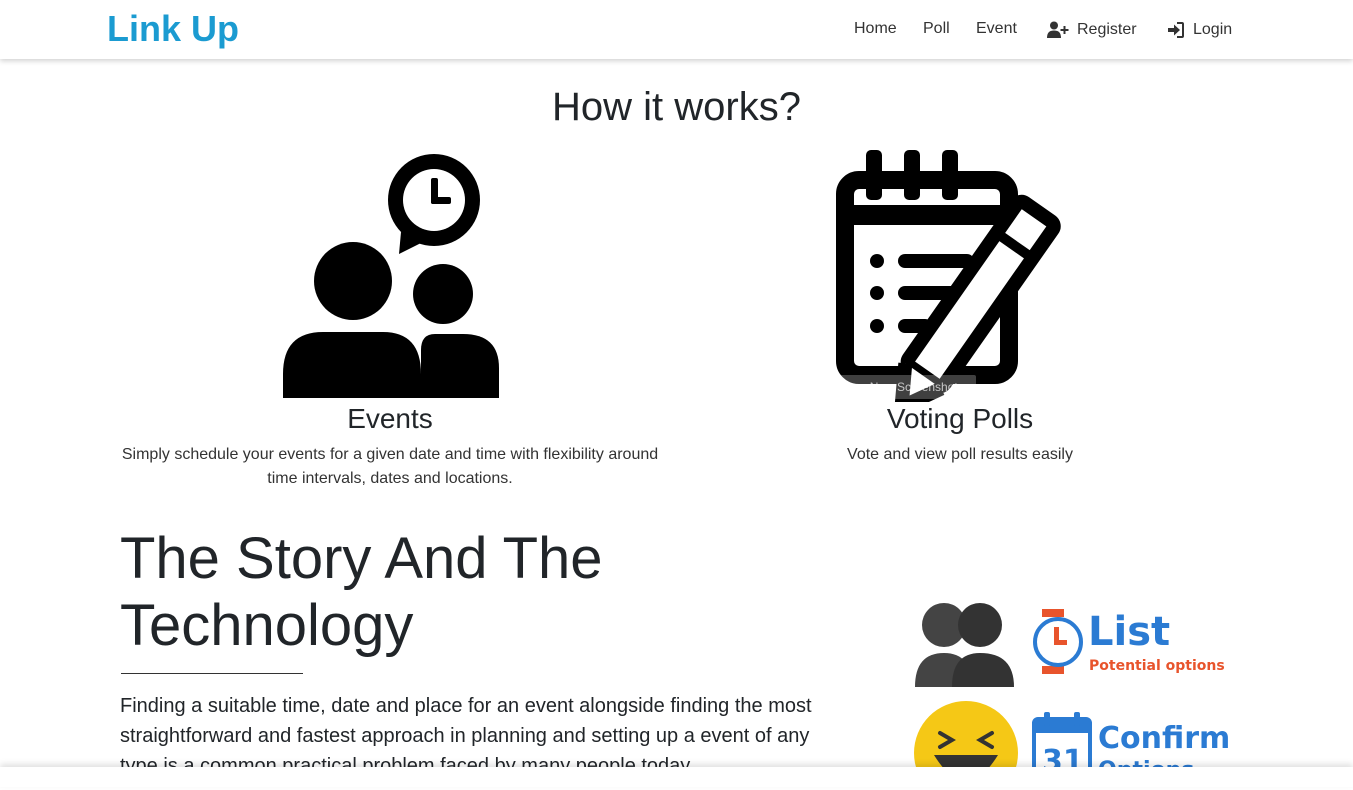 Image resolution: width=1353 pixels, height=790 pixels. What do you see at coordinates (1164, 738) in the screenshot?
I see `art-confirm-title: Confirm` at bounding box center [1164, 738].